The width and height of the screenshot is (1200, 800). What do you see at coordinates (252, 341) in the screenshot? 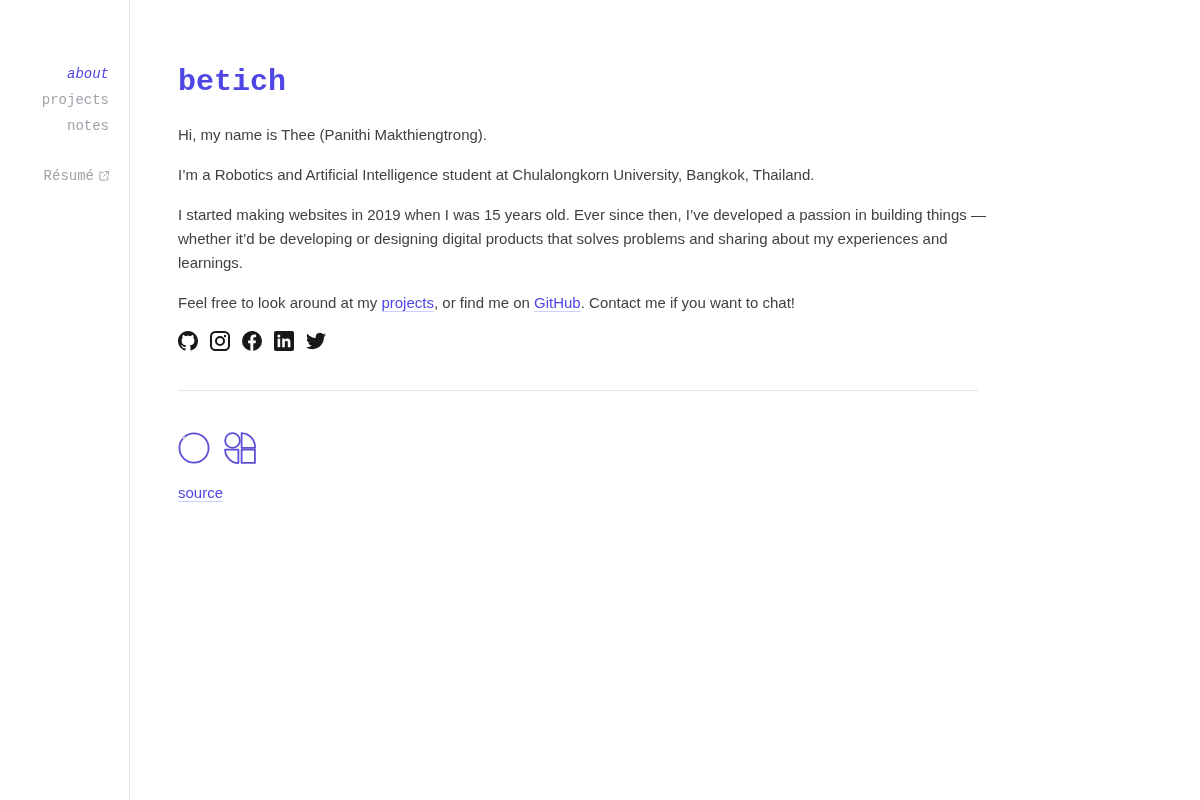
I see `facebook-icon` at bounding box center [252, 341].